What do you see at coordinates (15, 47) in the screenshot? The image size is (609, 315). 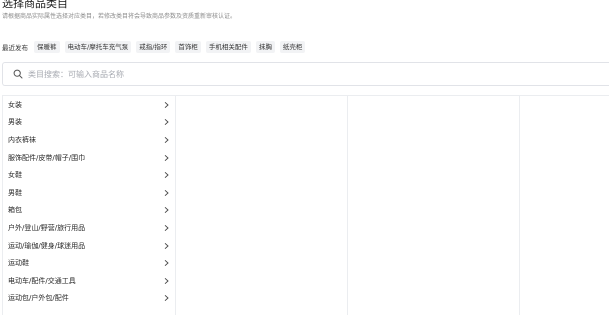 I see `recent-label: 最近发布` at bounding box center [15, 47].